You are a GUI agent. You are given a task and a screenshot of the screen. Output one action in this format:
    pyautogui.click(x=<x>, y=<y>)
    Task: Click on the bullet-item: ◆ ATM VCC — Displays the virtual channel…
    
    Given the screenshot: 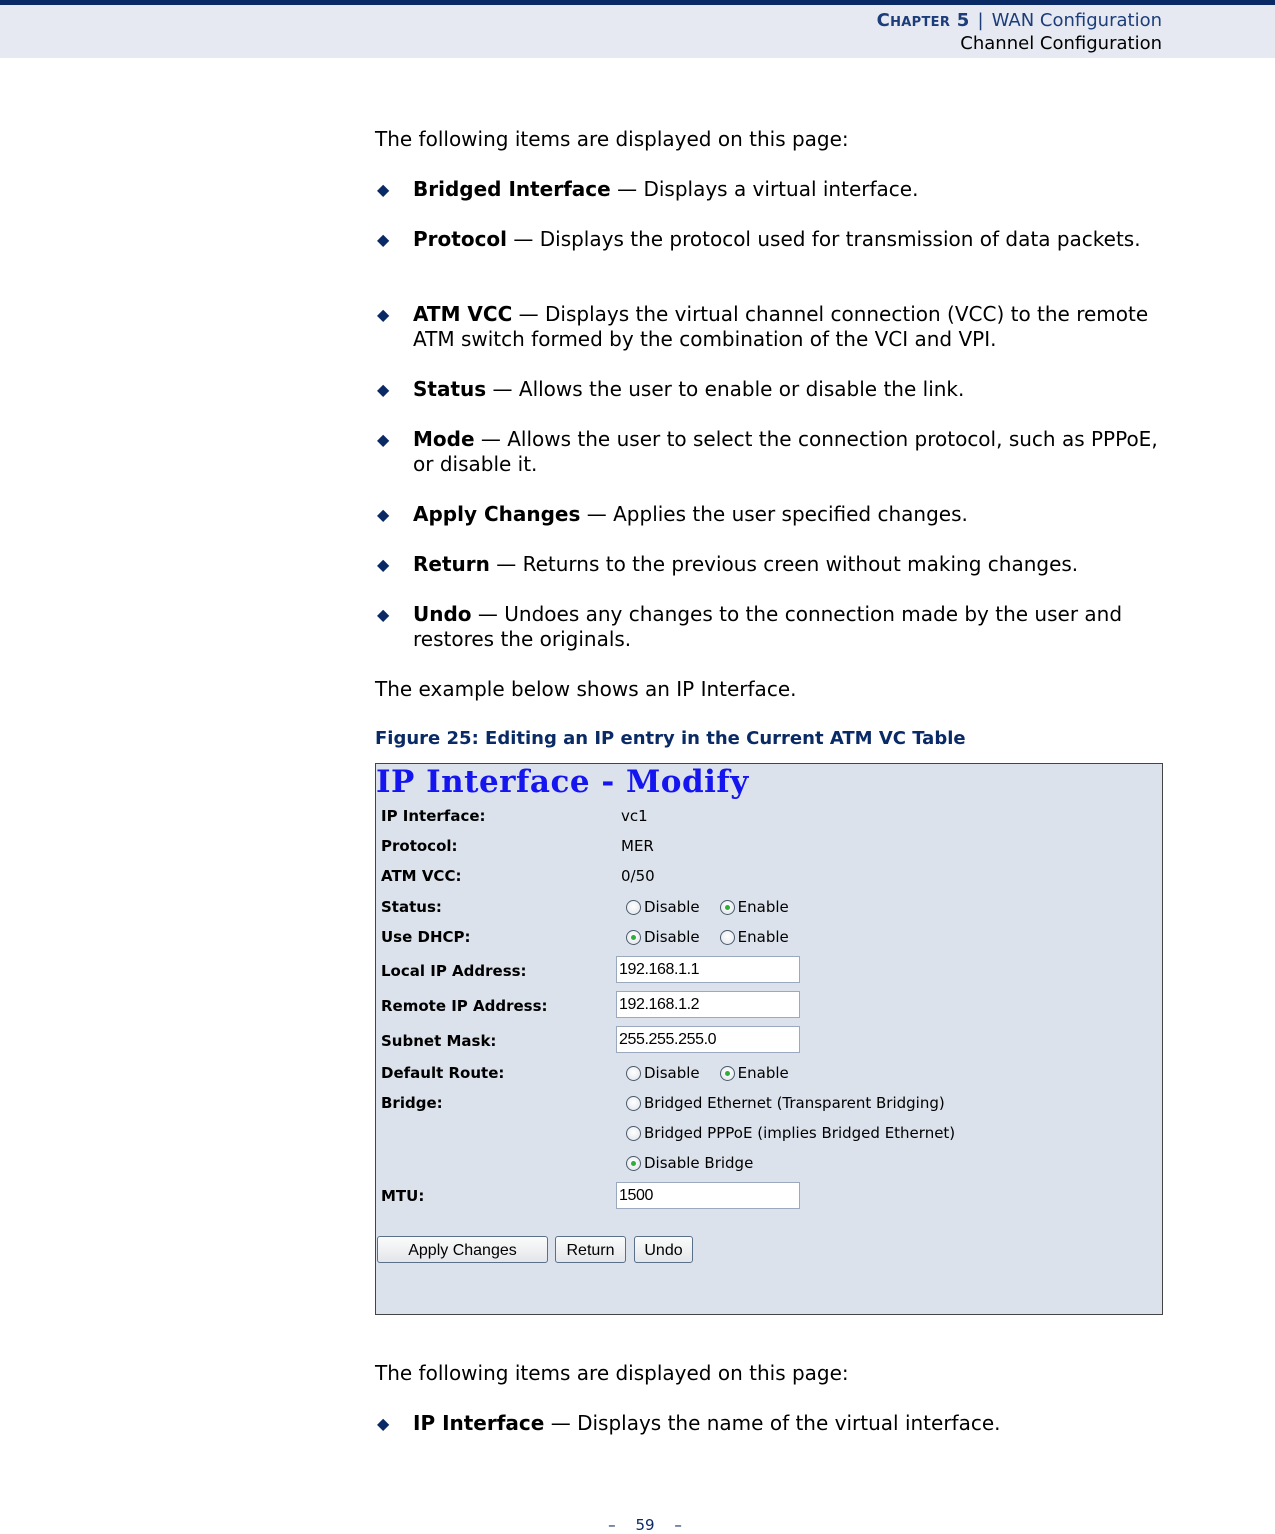 What is the action you would take?
    pyautogui.click(x=770, y=327)
    